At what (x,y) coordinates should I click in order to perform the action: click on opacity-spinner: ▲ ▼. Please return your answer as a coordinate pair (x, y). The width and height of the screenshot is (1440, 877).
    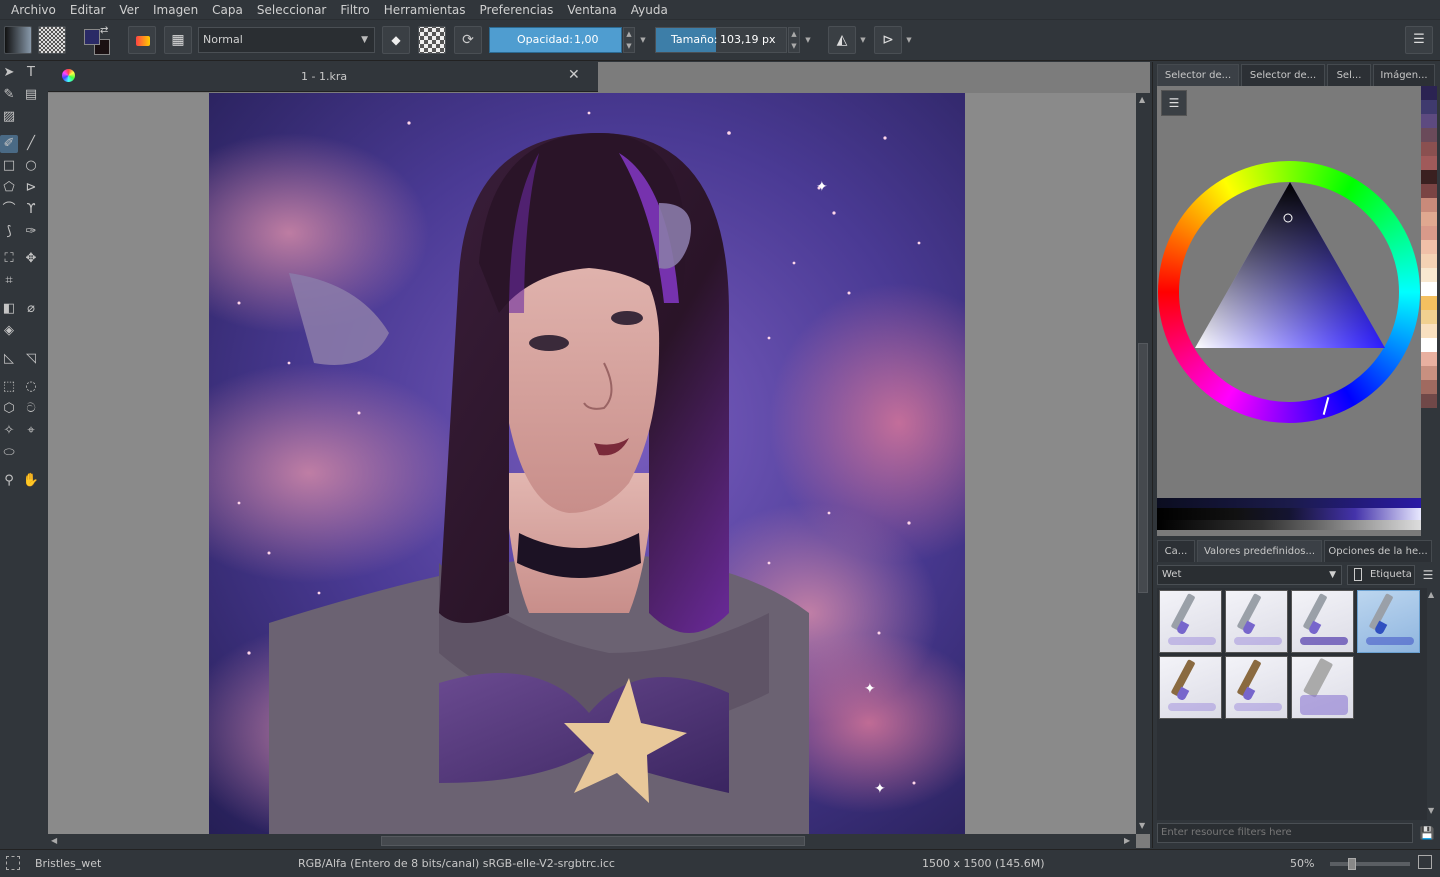
    Looking at the image, I should click on (629, 40).